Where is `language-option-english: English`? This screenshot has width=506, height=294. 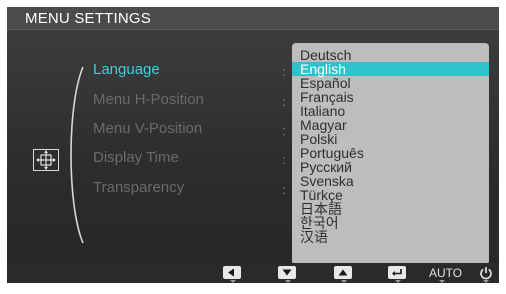
language-option-english: English is located at coordinates (390, 69).